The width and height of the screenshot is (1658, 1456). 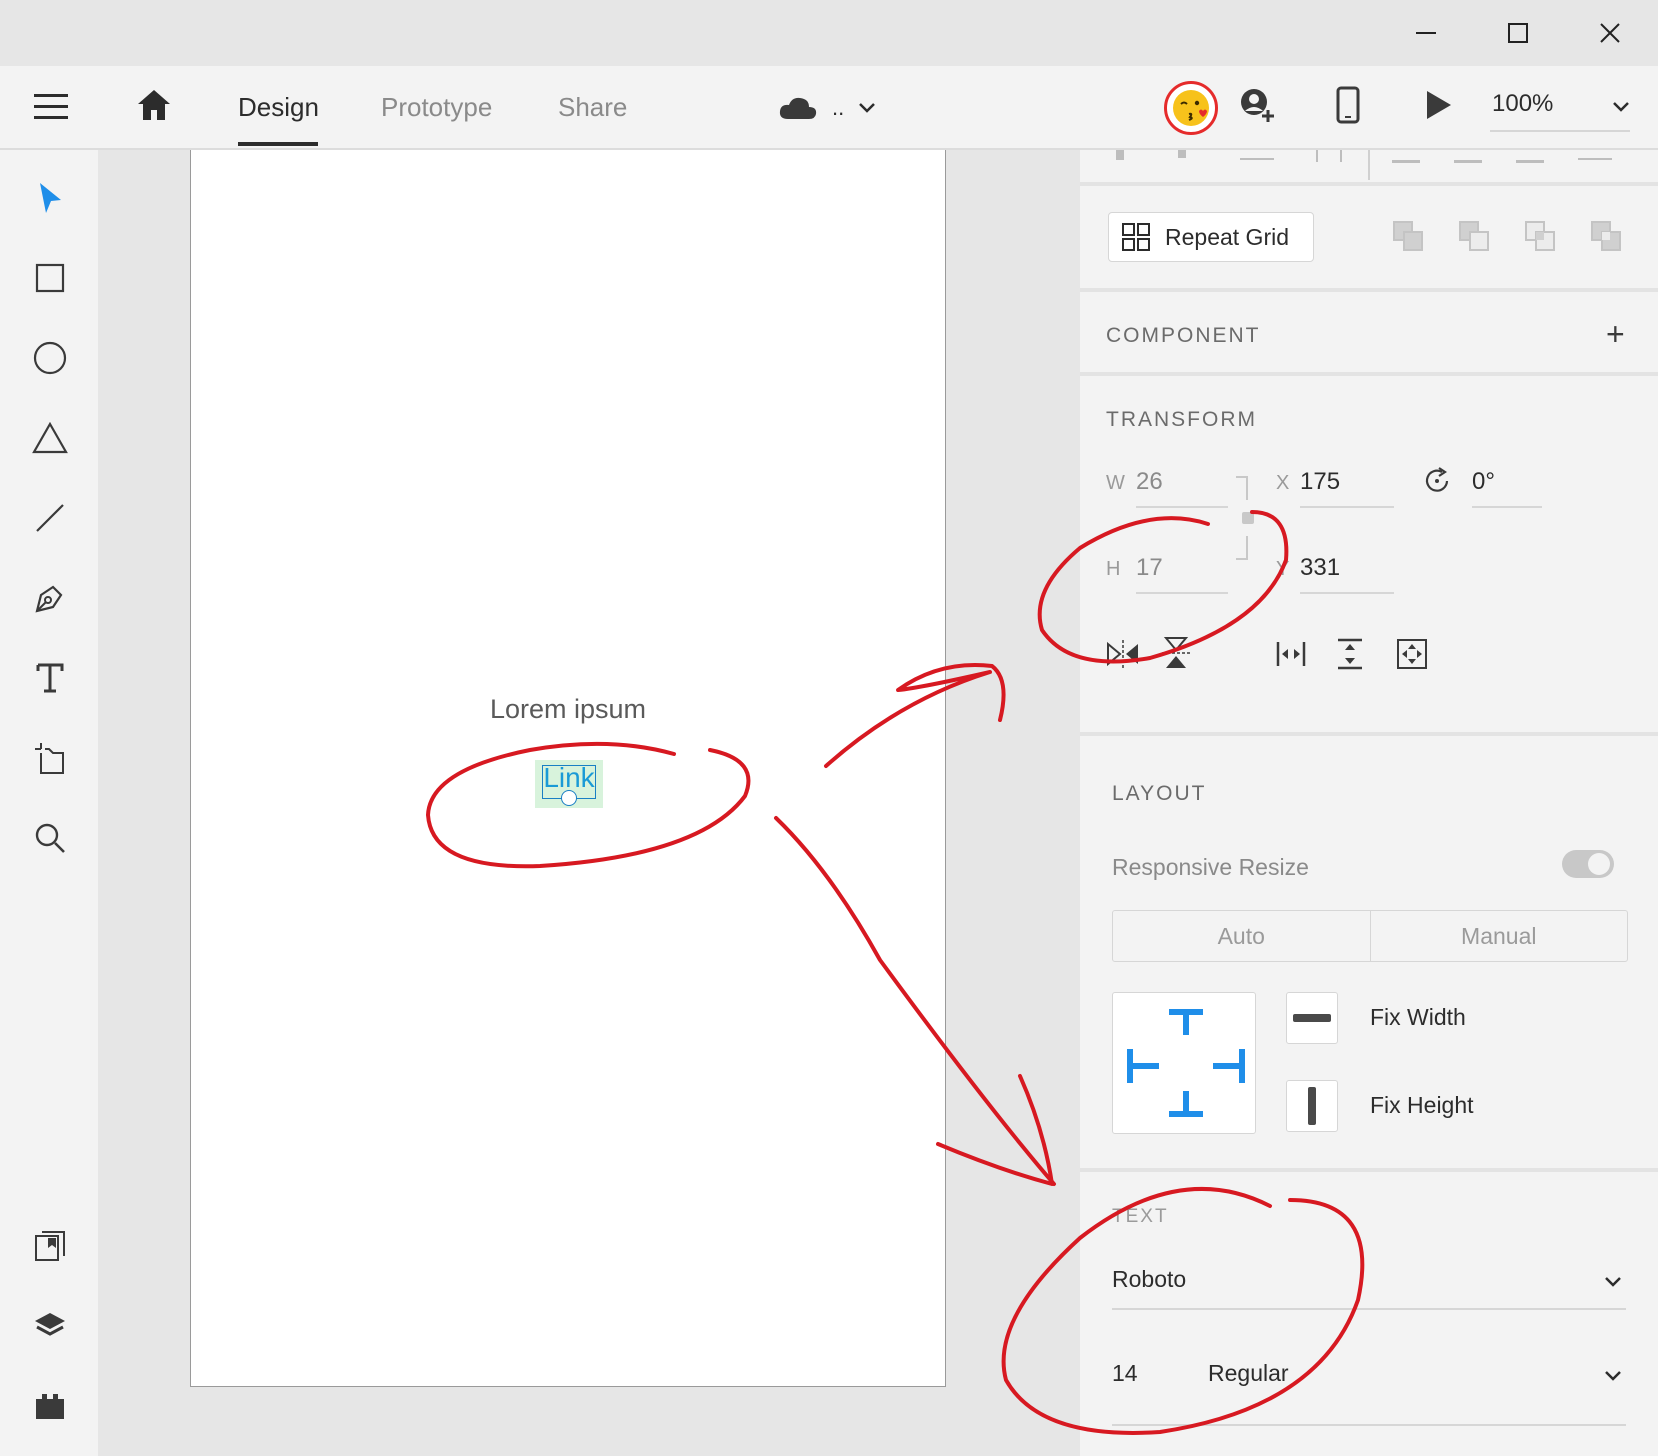 What do you see at coordinates (1283, 483) in the screenshot?
I see `x-label: X` at bounding box center [1283, 483].